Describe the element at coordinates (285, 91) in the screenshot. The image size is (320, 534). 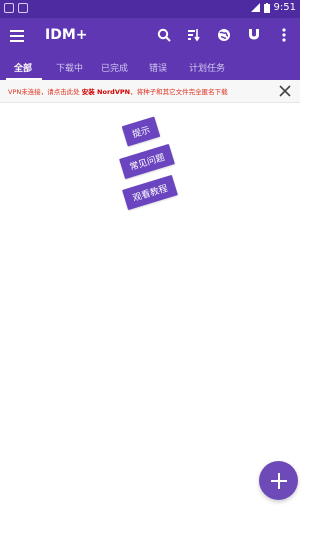
I see `close-icon` at that location.